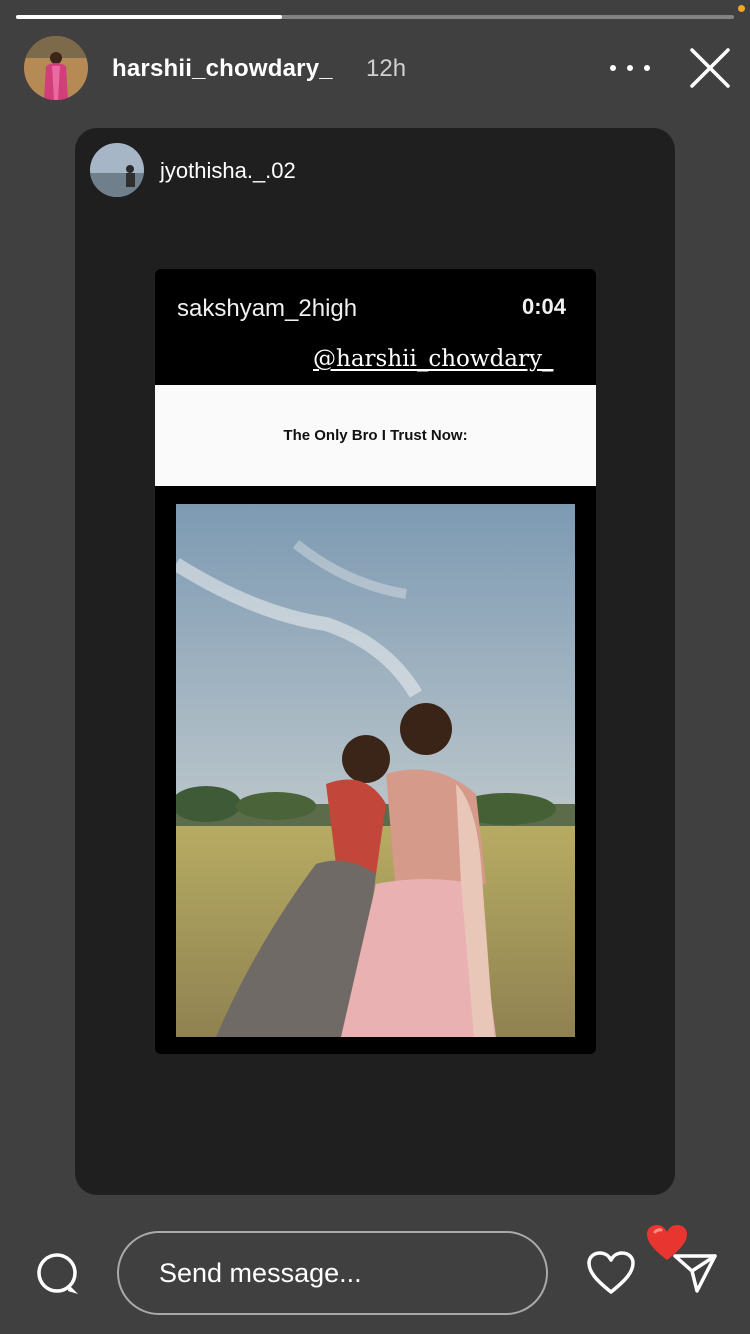 This screenshot has width=750, height=1334. I want to click on mention-tag: @harshii_chowdary_, so click(433, 359).